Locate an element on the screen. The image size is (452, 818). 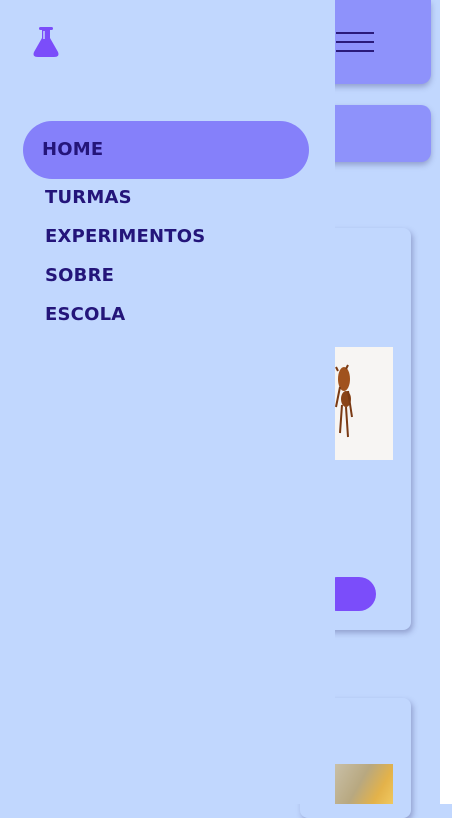
nav-item-label: HOME is located at coordinates (73, 149).